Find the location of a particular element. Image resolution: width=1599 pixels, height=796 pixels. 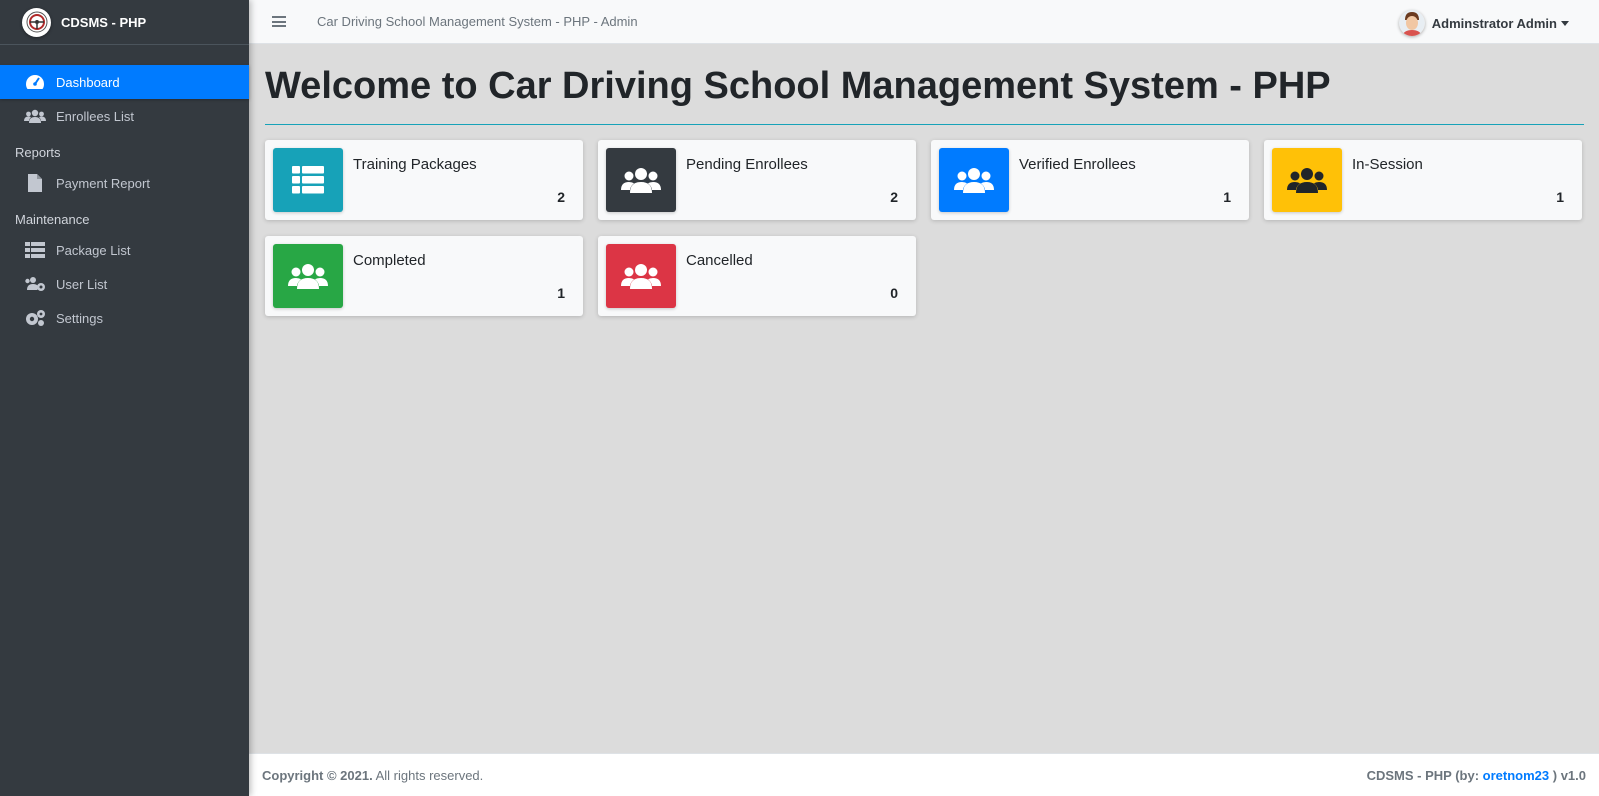

sidebar-item-label: User List is located at coordinates (82, 284).